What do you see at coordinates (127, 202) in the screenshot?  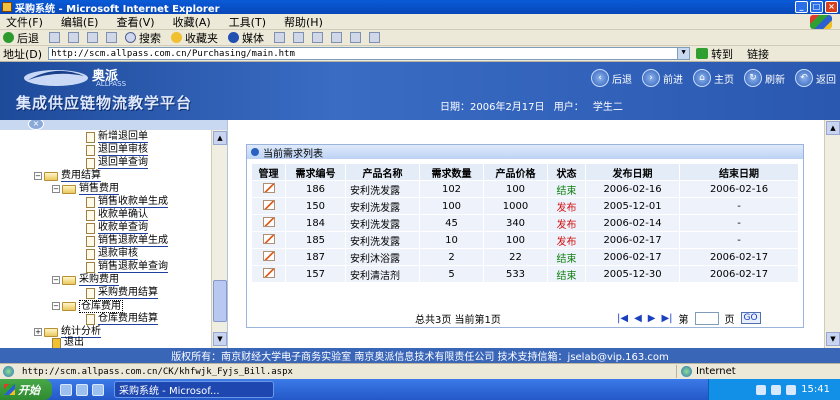 I see `tree-item: 销售收款单生成` at bounding box center [127, 202].